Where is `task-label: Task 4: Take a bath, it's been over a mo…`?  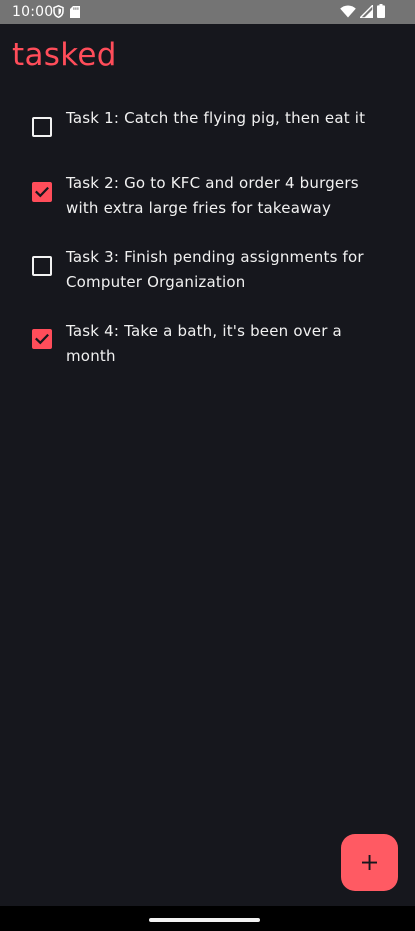
task-label: Task 4: Take a bath, it's been over a mo… is located at coordinates (204, 343).